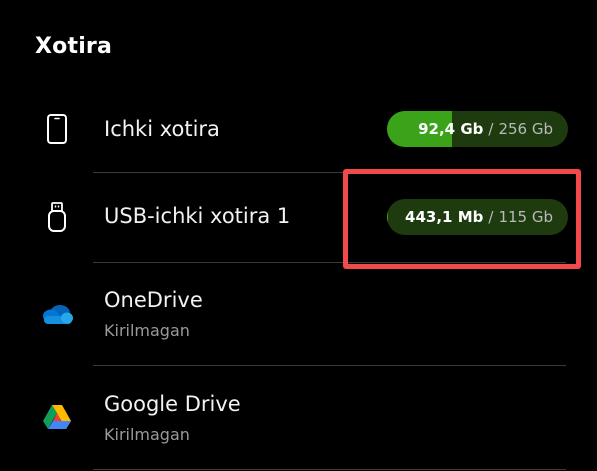 This screenshot has height=471, width=597. Describe the element at coordinates (147, 330) in the screenshot. I see `onedrive-status: Kirilmagan` at that location.